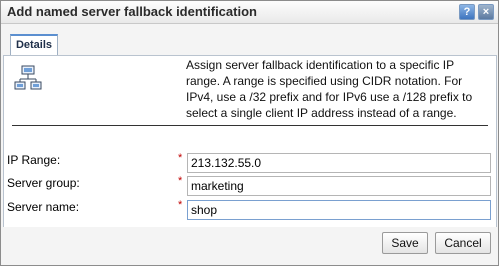 The height and width of the screenshot is (266, 499). Describe the element at coordinates (28, 77) in the screenshot. I see `network-computers-icon` at that location.